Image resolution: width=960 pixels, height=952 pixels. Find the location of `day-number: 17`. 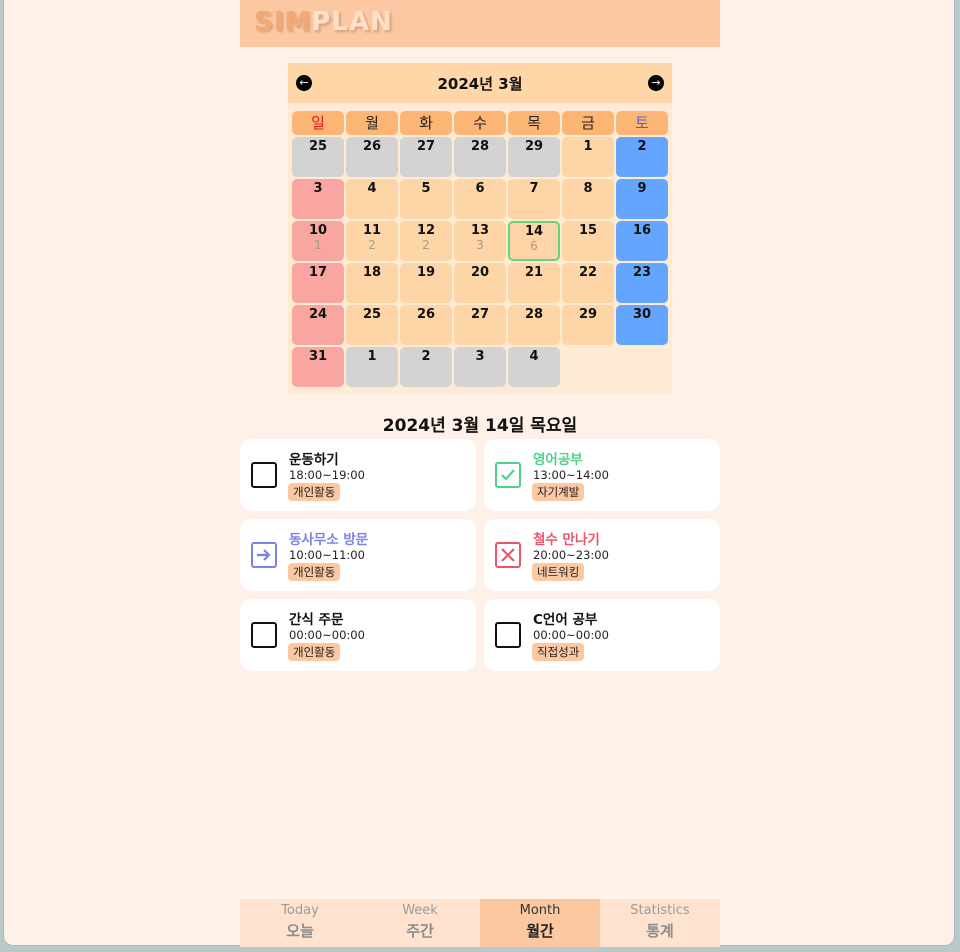

day-number: 17 is located at coordinates (318, 272).